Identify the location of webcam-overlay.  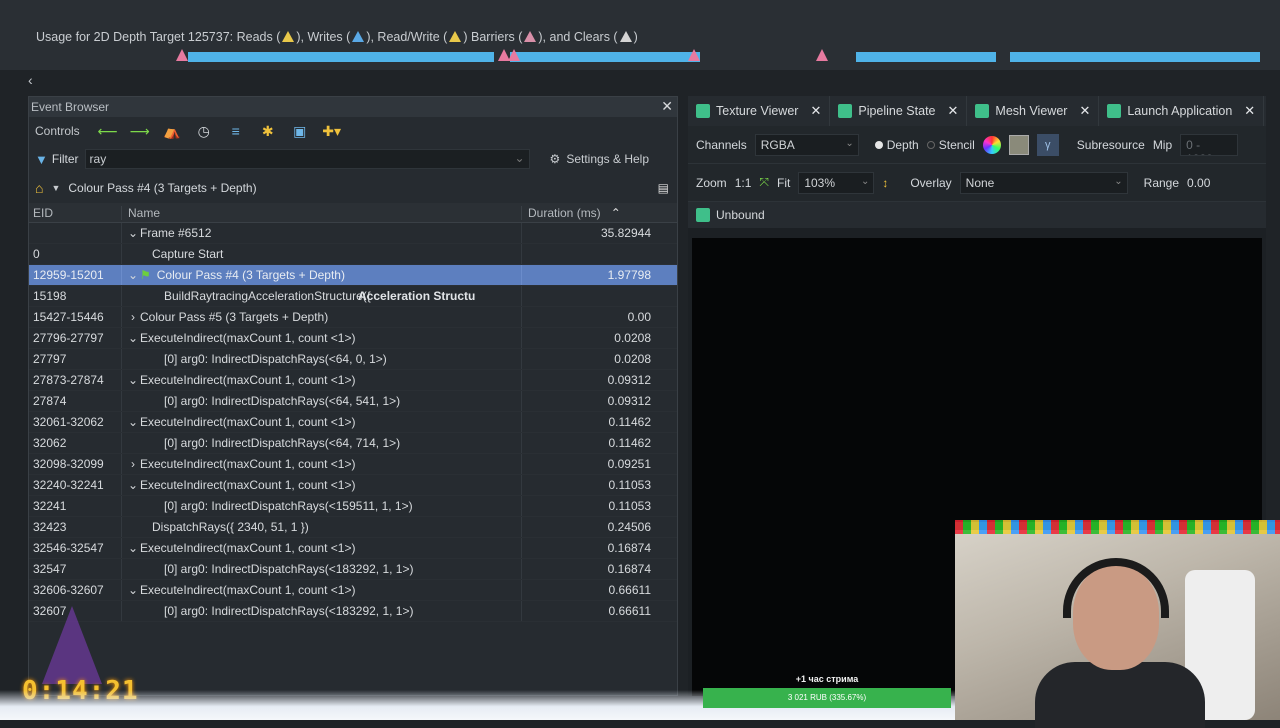
(1117, 624).